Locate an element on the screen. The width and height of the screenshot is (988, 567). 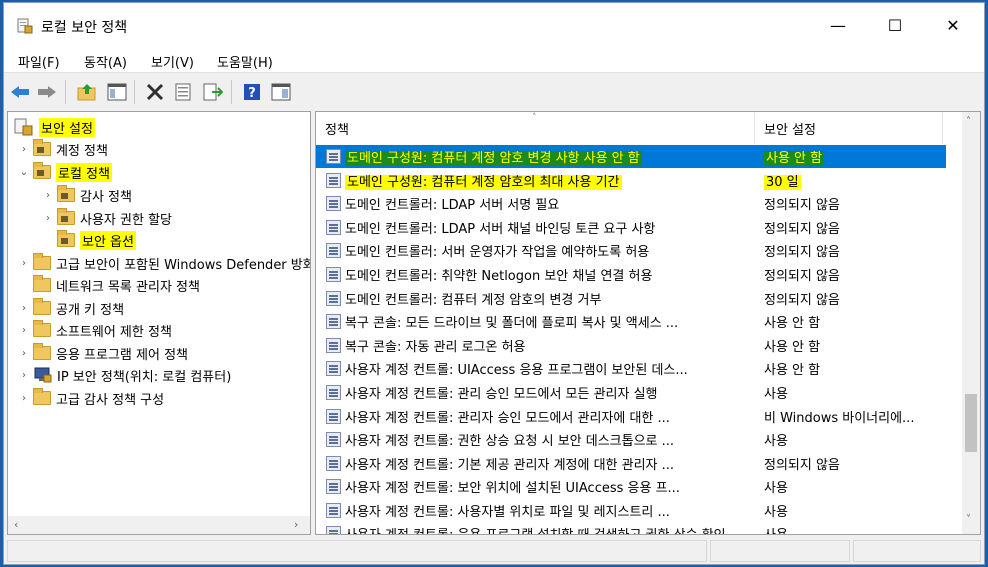
scroll-up-icon: ˄ is located at coordinates (968, 121).